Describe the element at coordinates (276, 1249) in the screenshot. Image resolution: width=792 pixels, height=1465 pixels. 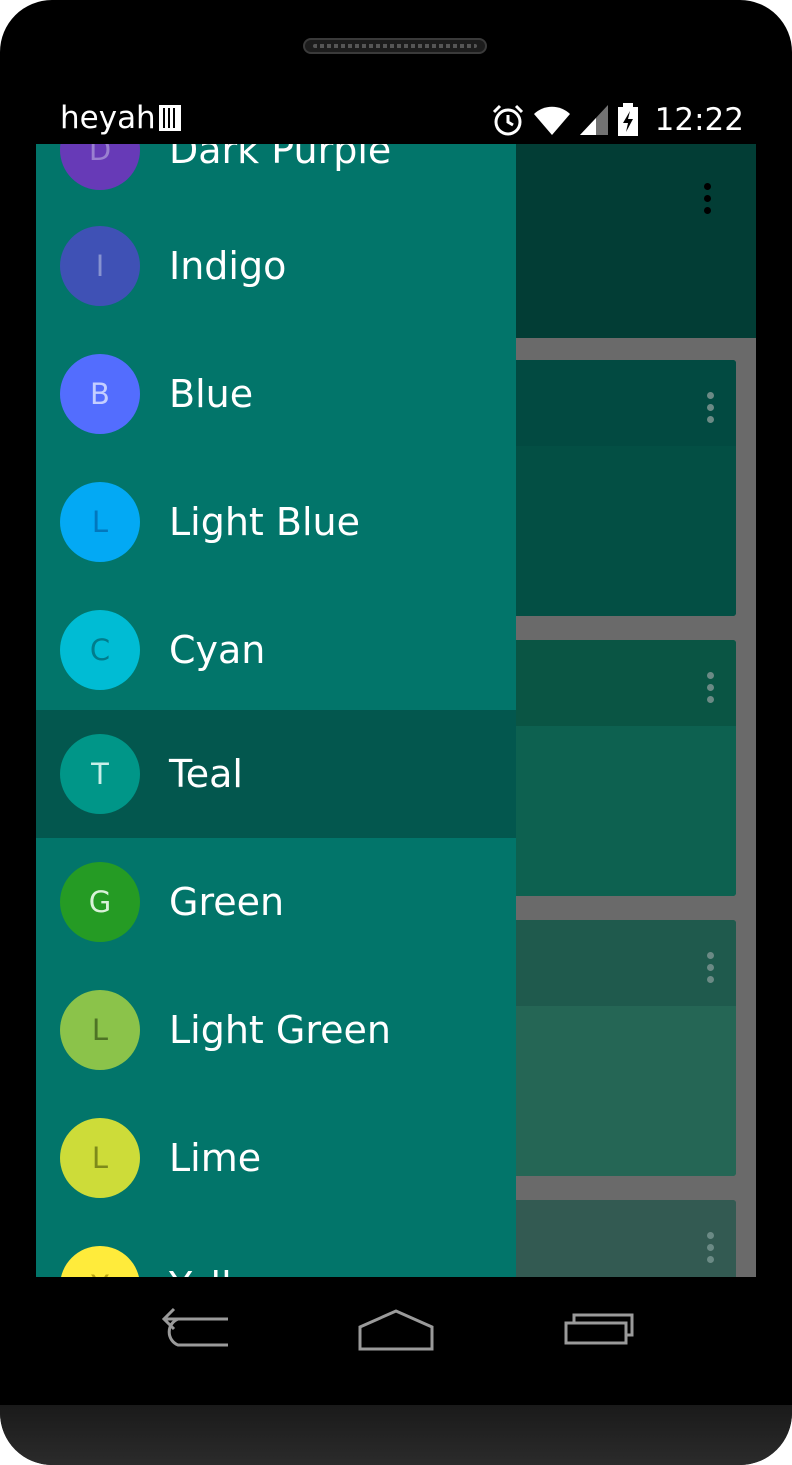
I see `drawer-item-yellow: Y Yellow` at that location.